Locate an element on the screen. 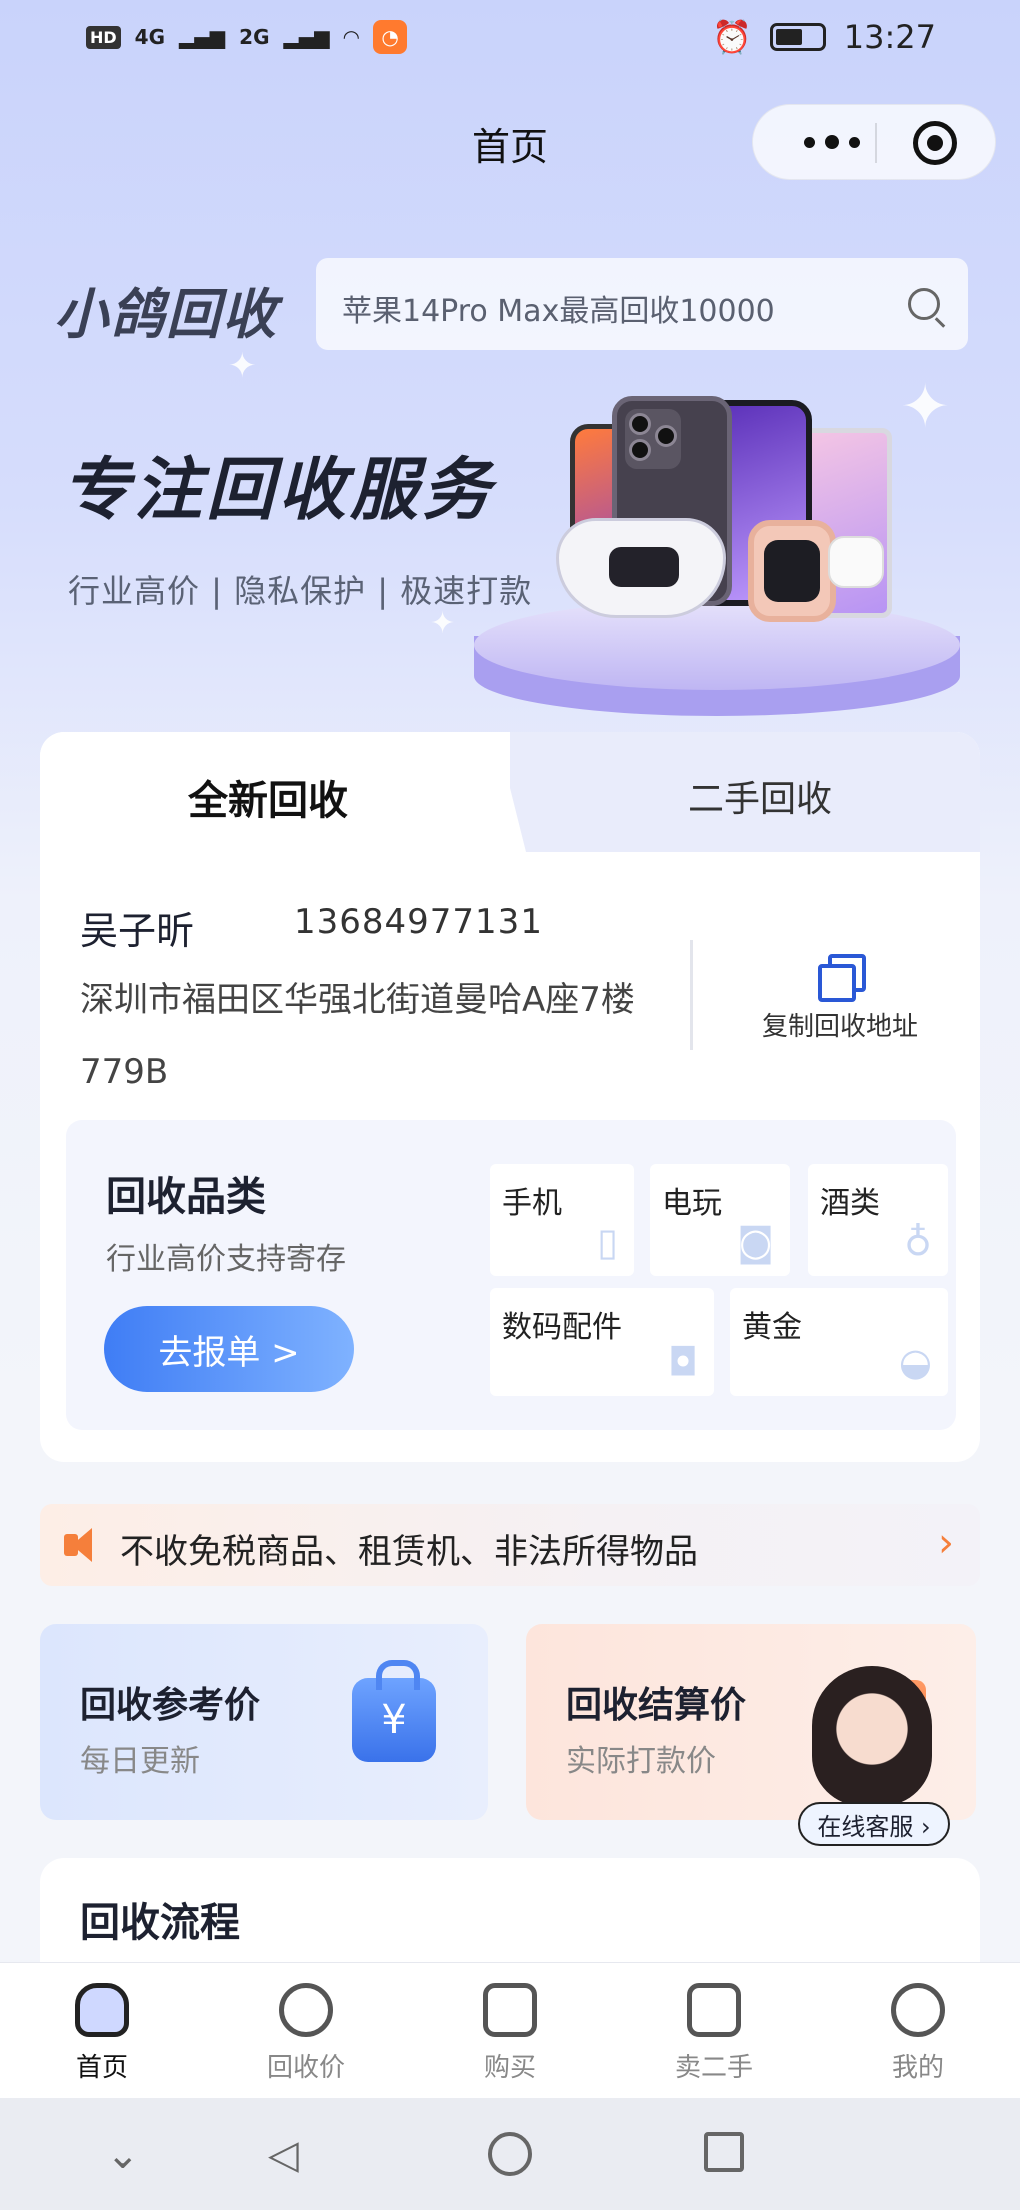  capsule-divider is located at coordinates (876, 143).